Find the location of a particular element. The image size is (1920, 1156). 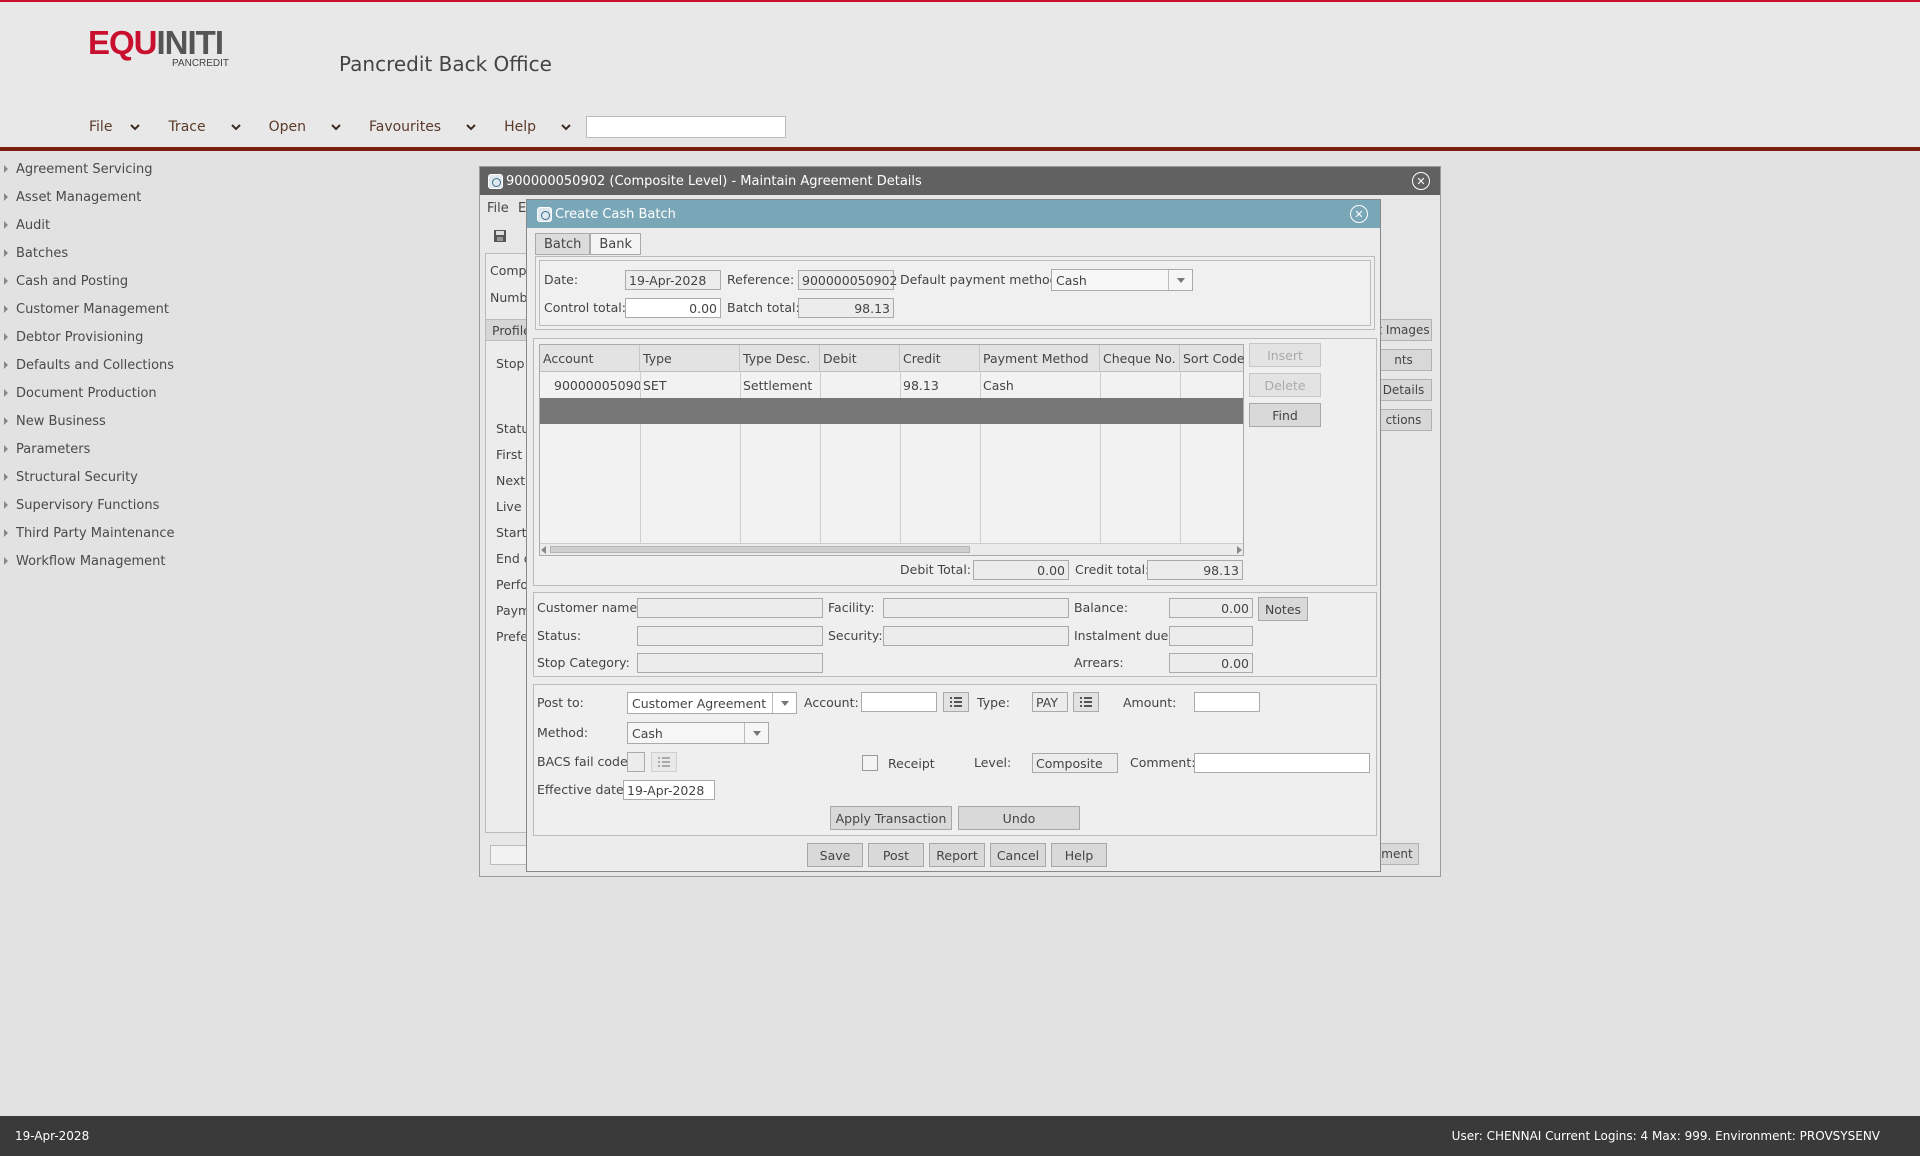

list-icon is located at coordinates (1086, 702).